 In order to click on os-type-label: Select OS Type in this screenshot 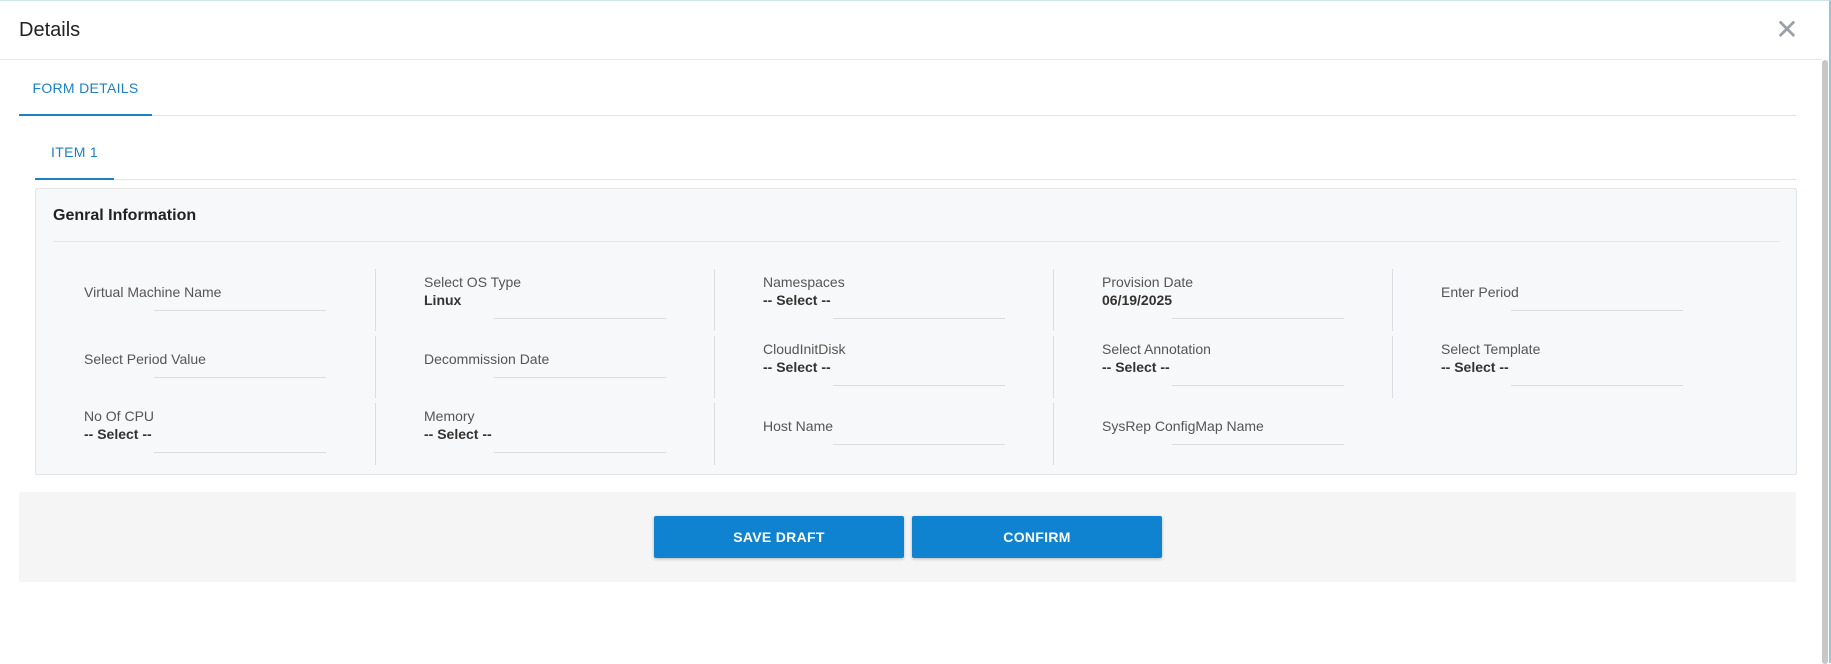, I will do `click(473, 282)`.